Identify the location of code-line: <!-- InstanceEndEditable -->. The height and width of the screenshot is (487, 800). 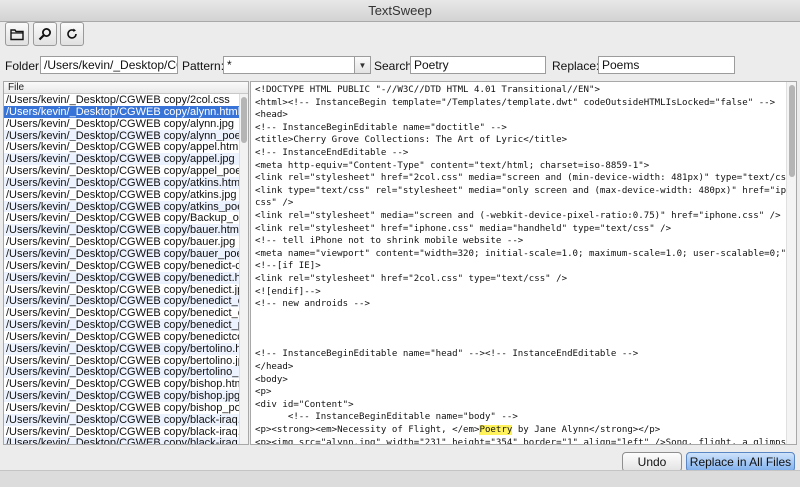
(332, 152).